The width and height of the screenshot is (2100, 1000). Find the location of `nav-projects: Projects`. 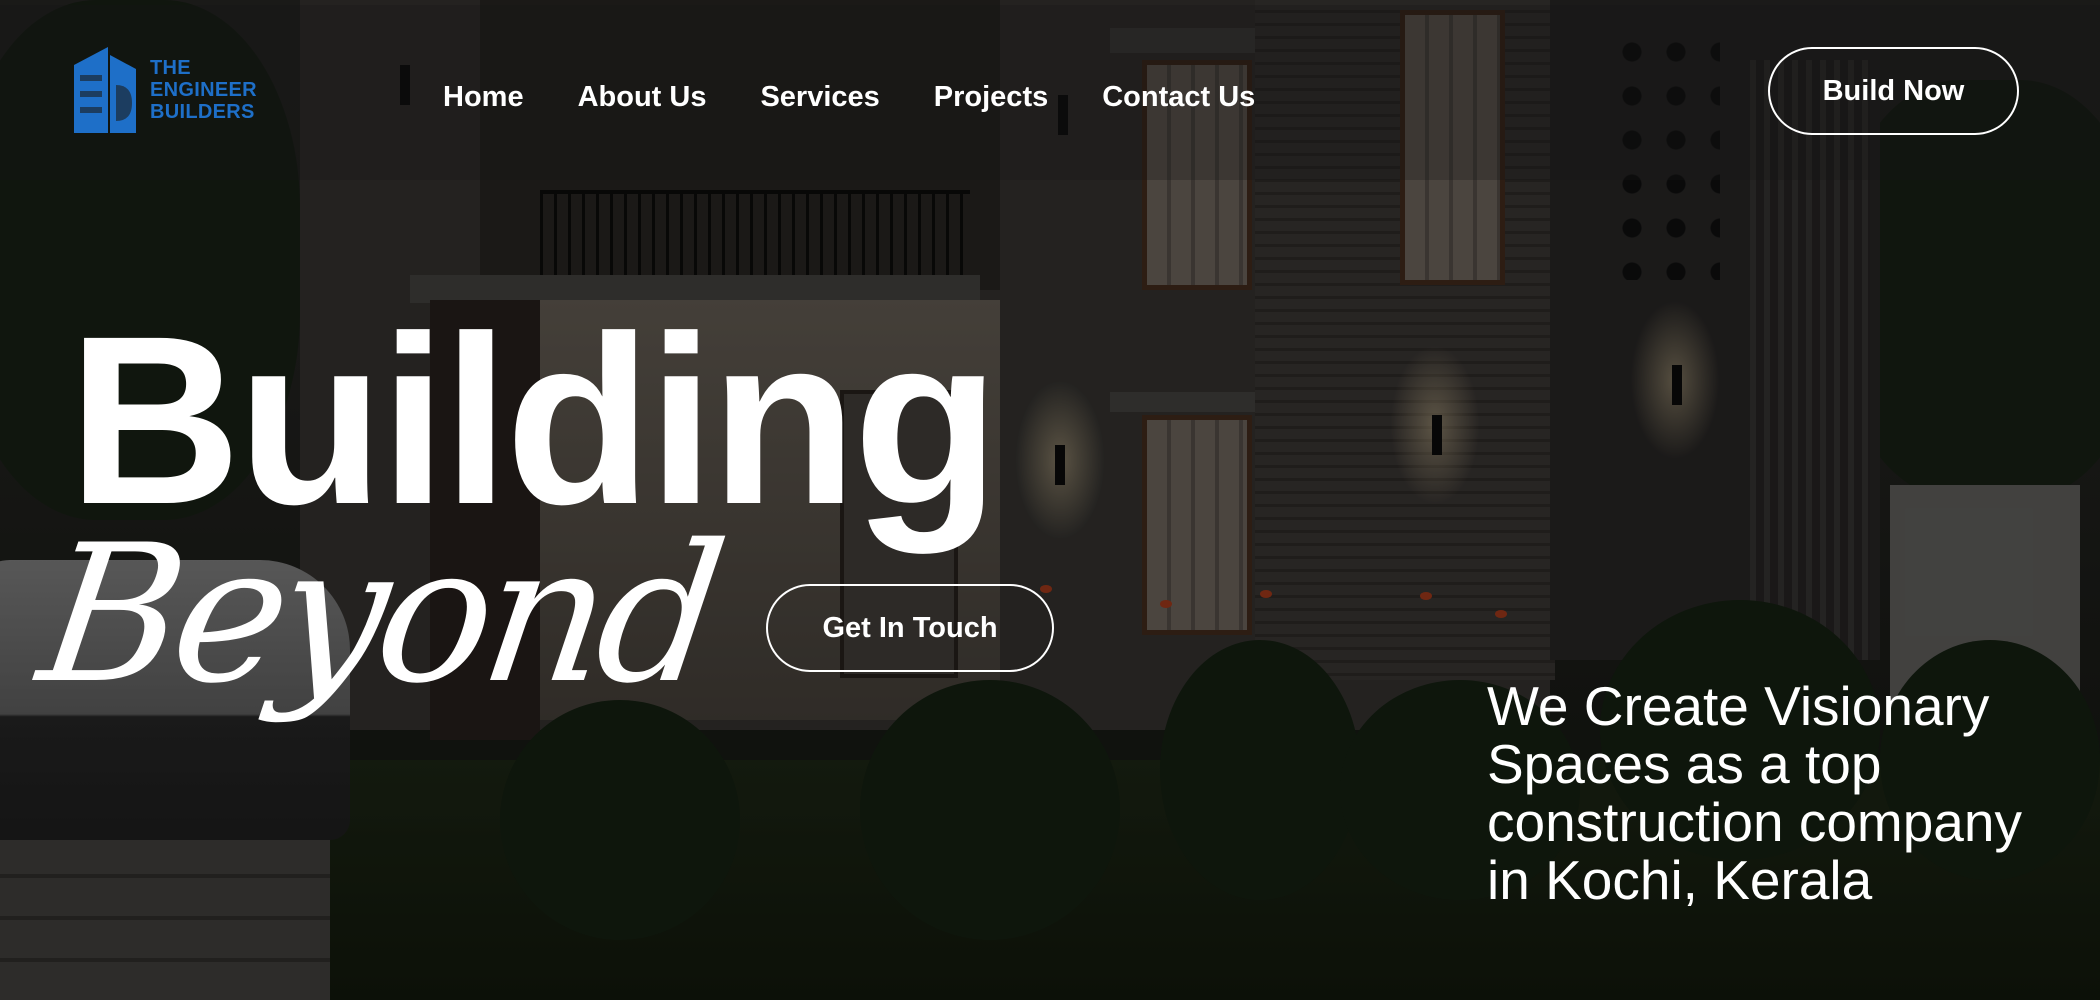

nav-projects: Projects is located at coordinates (991, 97).